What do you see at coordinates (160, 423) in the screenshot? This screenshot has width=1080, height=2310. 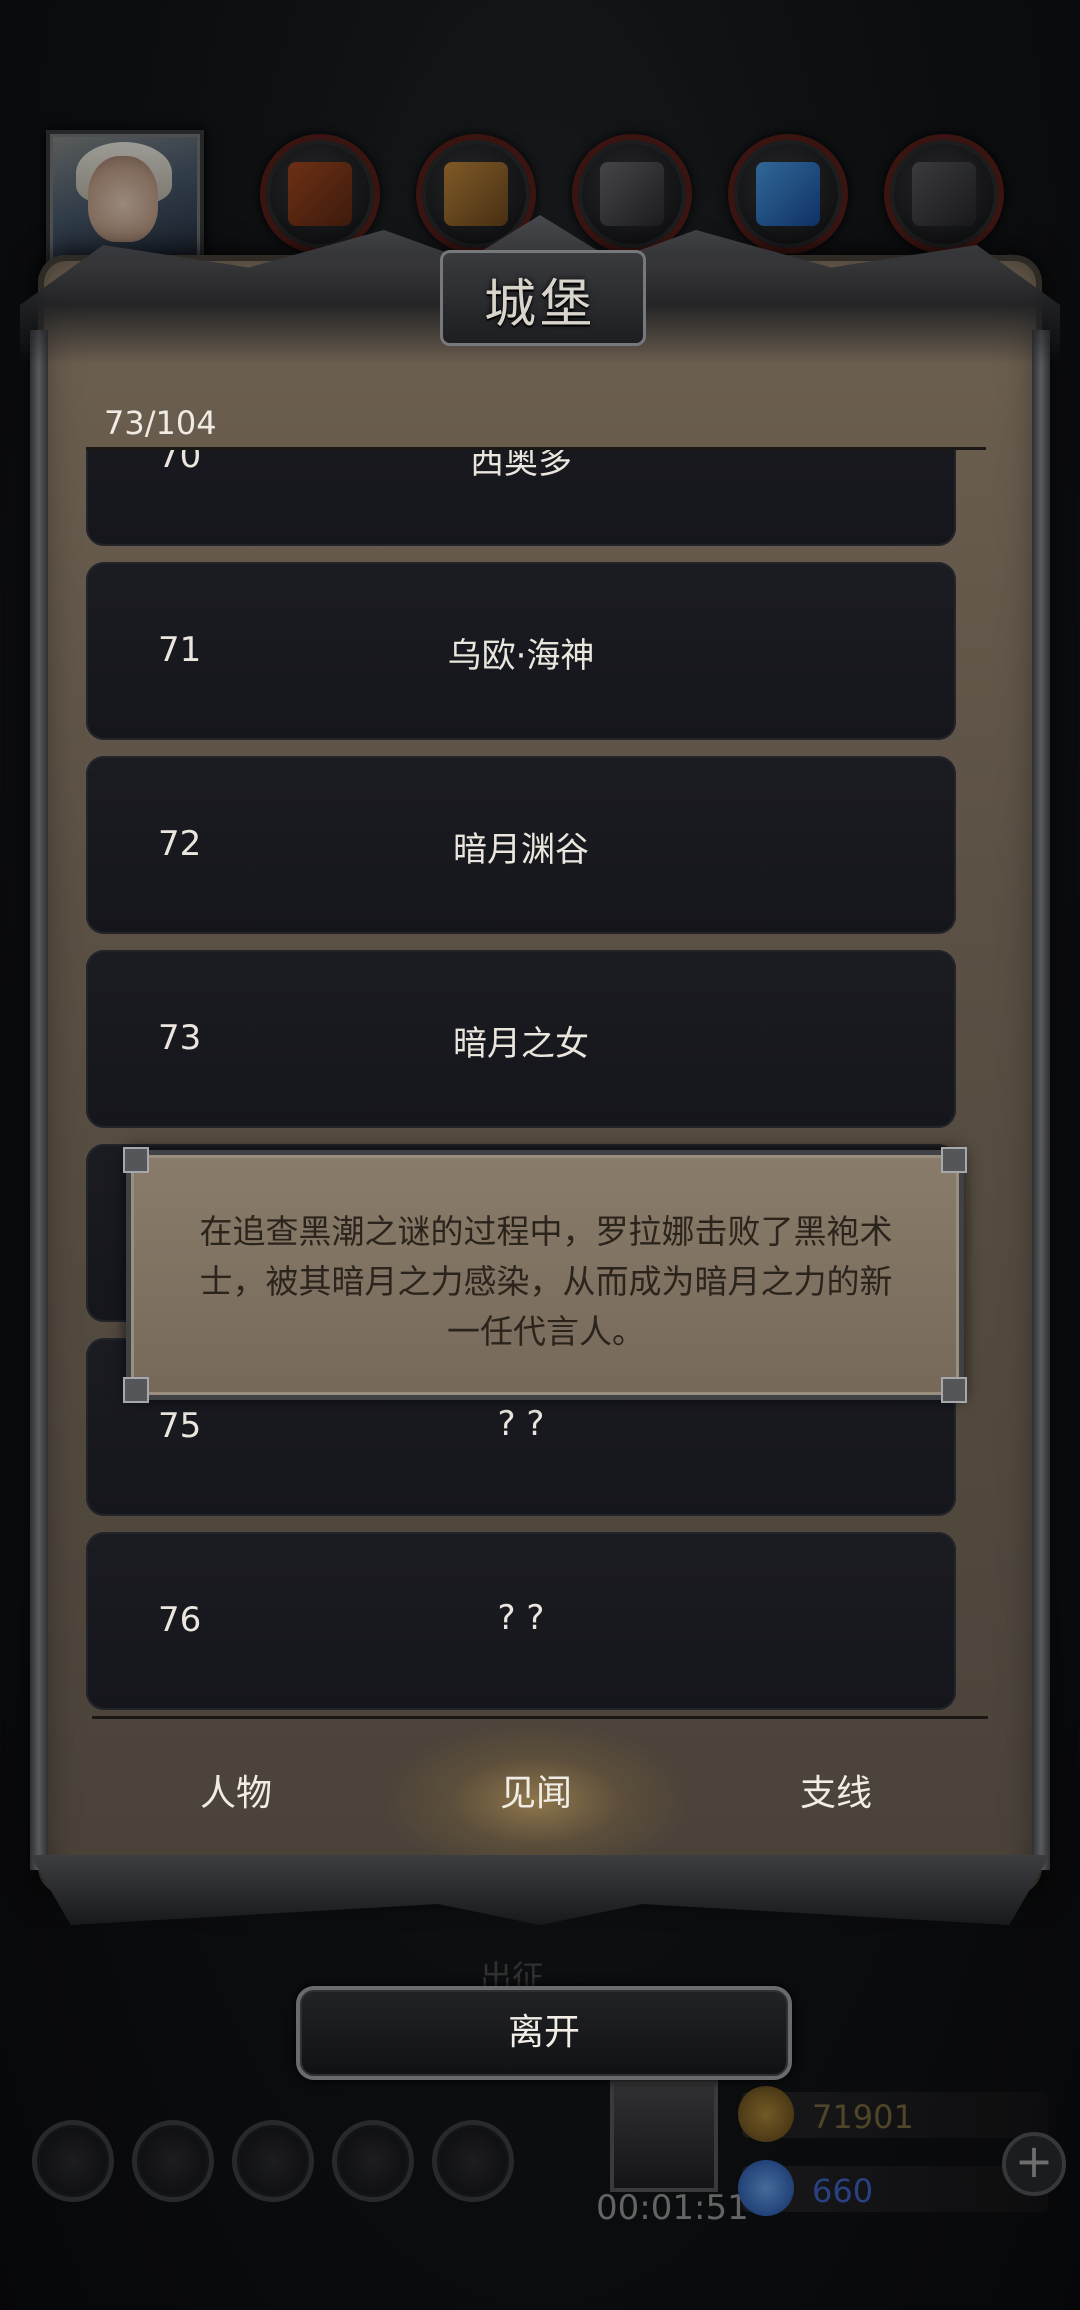 I see `collection-progress: 73/104` at bounding box center [160, 423].